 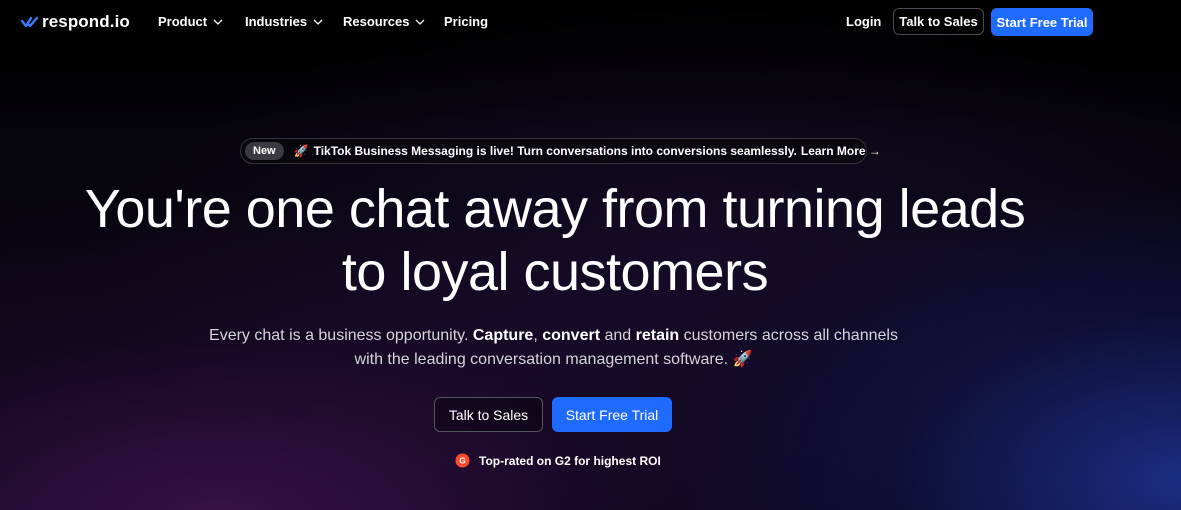 I want to click on g2-rating-text: Top-rated on G2 for highest ROI, so click(x=570, y=460).